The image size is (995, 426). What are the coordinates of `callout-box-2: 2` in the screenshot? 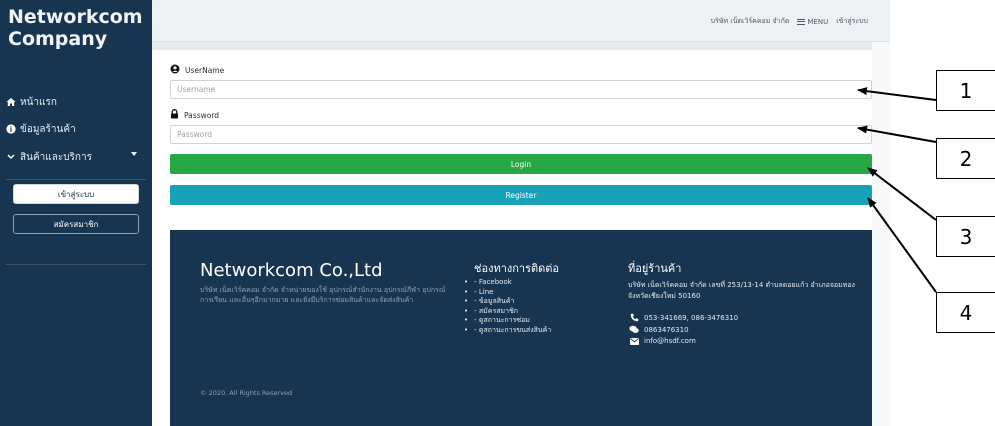 It's located at (965, 158).